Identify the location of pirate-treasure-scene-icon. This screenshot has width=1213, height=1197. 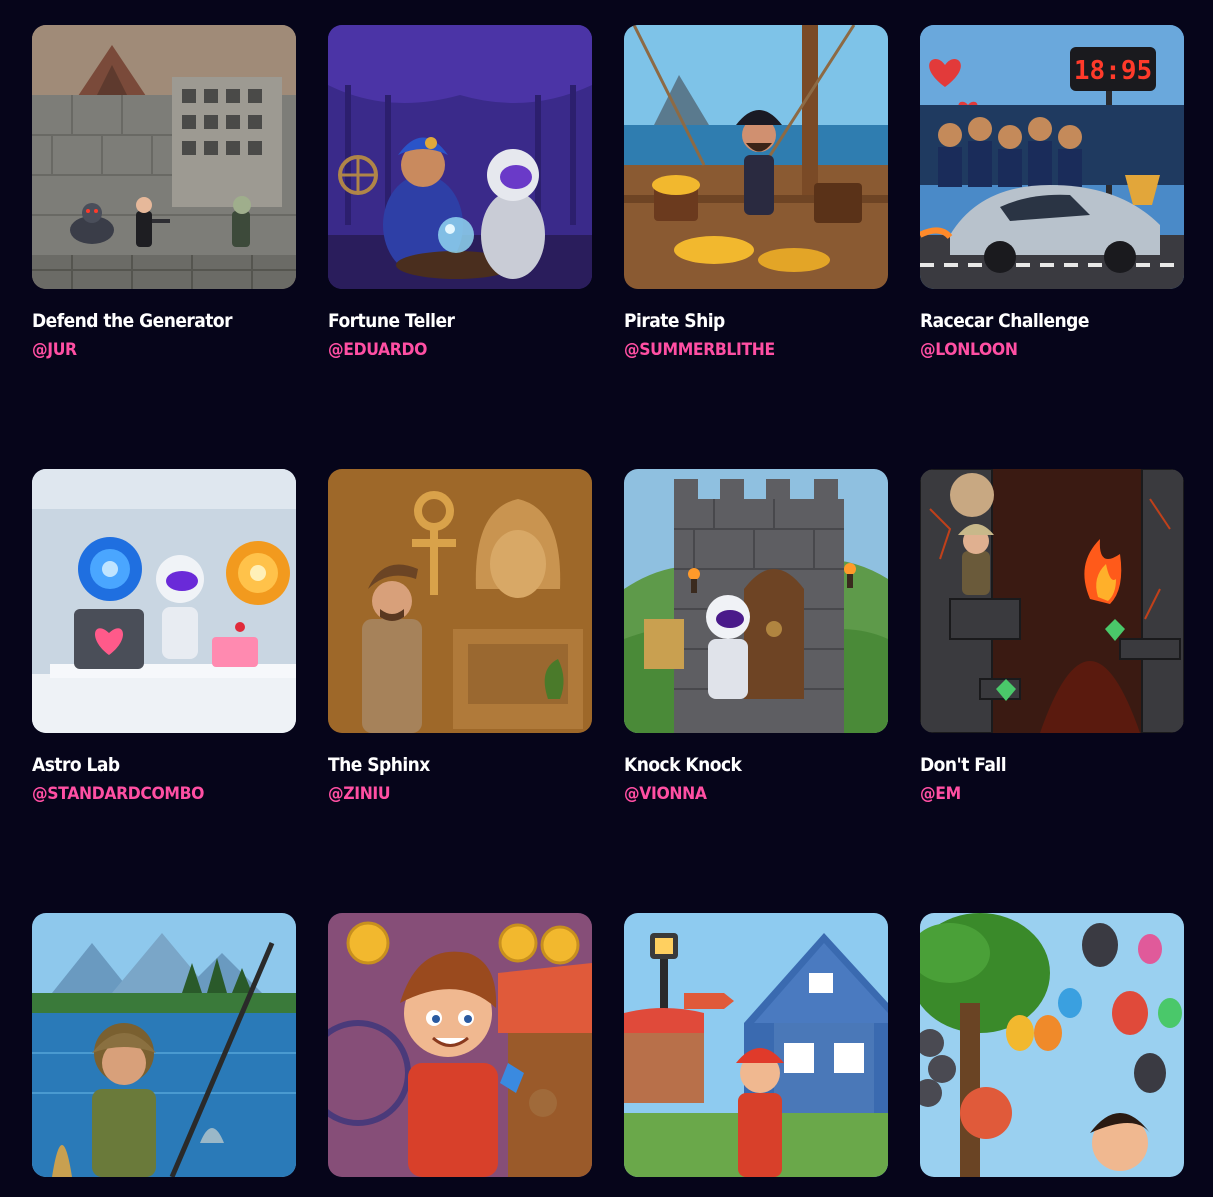
(756, 157).